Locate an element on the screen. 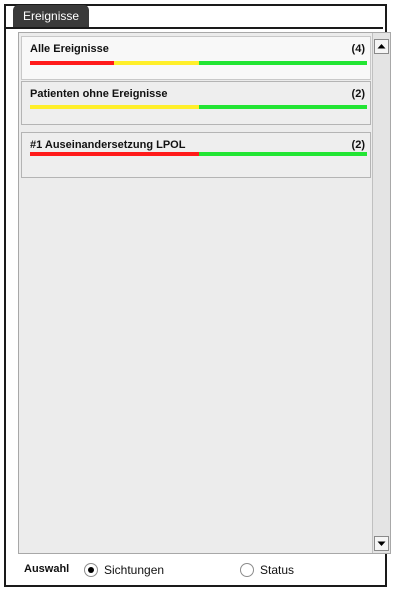 The width and height of the screenshot is (396, 592). radio-label: Sichtungen is located at coordinates (134, 570).